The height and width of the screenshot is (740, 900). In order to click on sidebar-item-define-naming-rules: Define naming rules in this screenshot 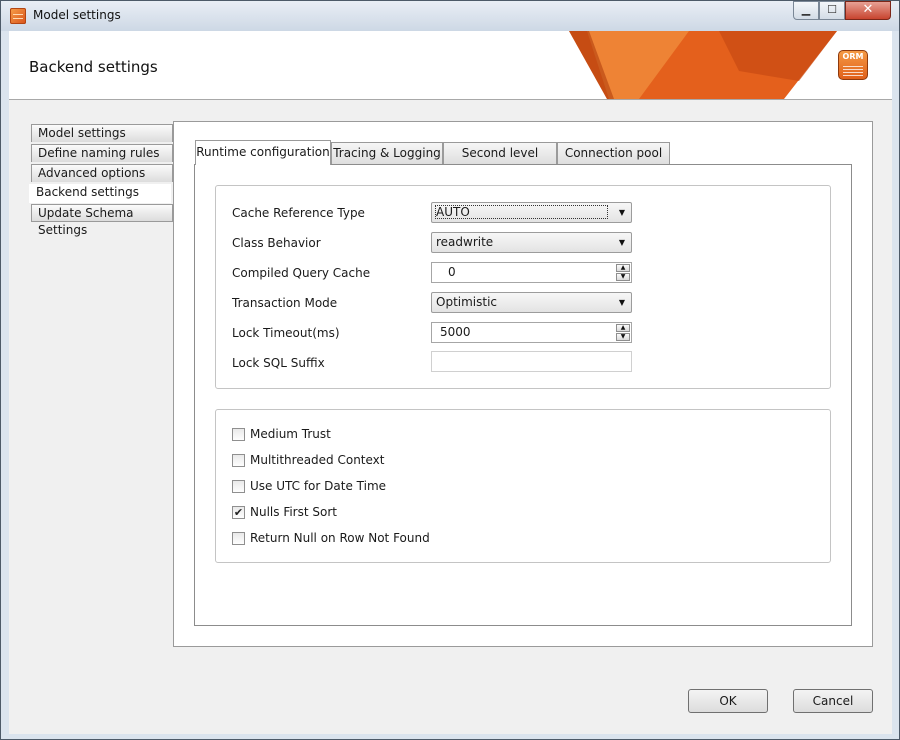, I will do `click(102, 153)`.